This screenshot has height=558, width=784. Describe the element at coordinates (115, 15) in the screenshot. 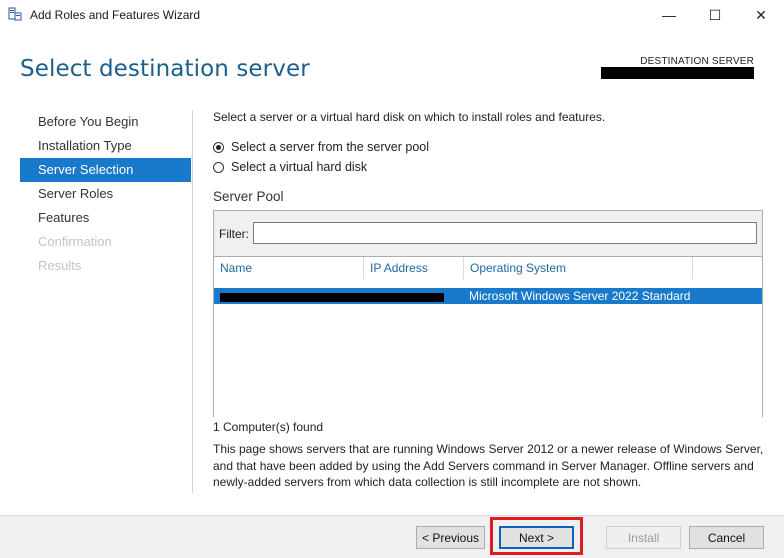

I see `window-title: Add Roles and Features Wizard` at that location.